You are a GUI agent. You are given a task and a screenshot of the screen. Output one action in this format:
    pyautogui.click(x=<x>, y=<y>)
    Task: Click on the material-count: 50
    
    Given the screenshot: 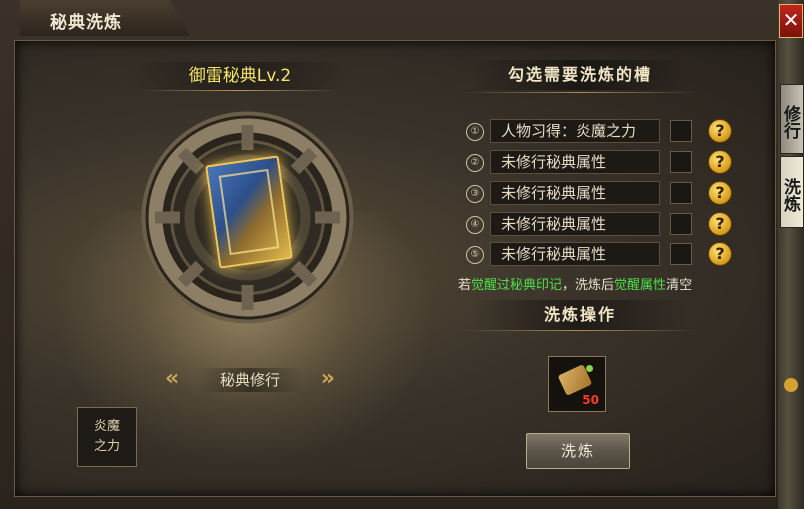 What is the action you would take?
    pyautogui.click(x=590, y=400)
    